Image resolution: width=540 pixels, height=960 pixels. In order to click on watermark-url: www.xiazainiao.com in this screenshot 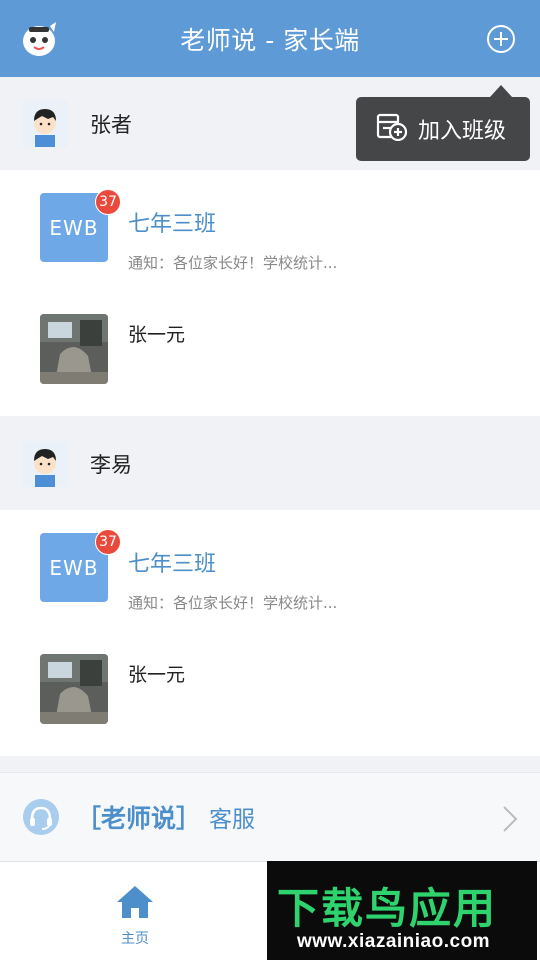, I will do `click(394, 941)`.